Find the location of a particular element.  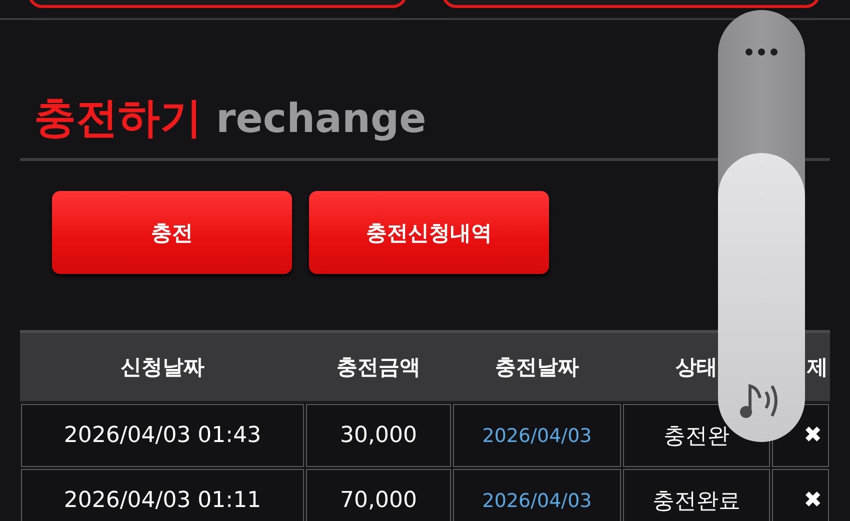

table-cell: 2026/04/03 01:11 is located at coordinates (162, 495).